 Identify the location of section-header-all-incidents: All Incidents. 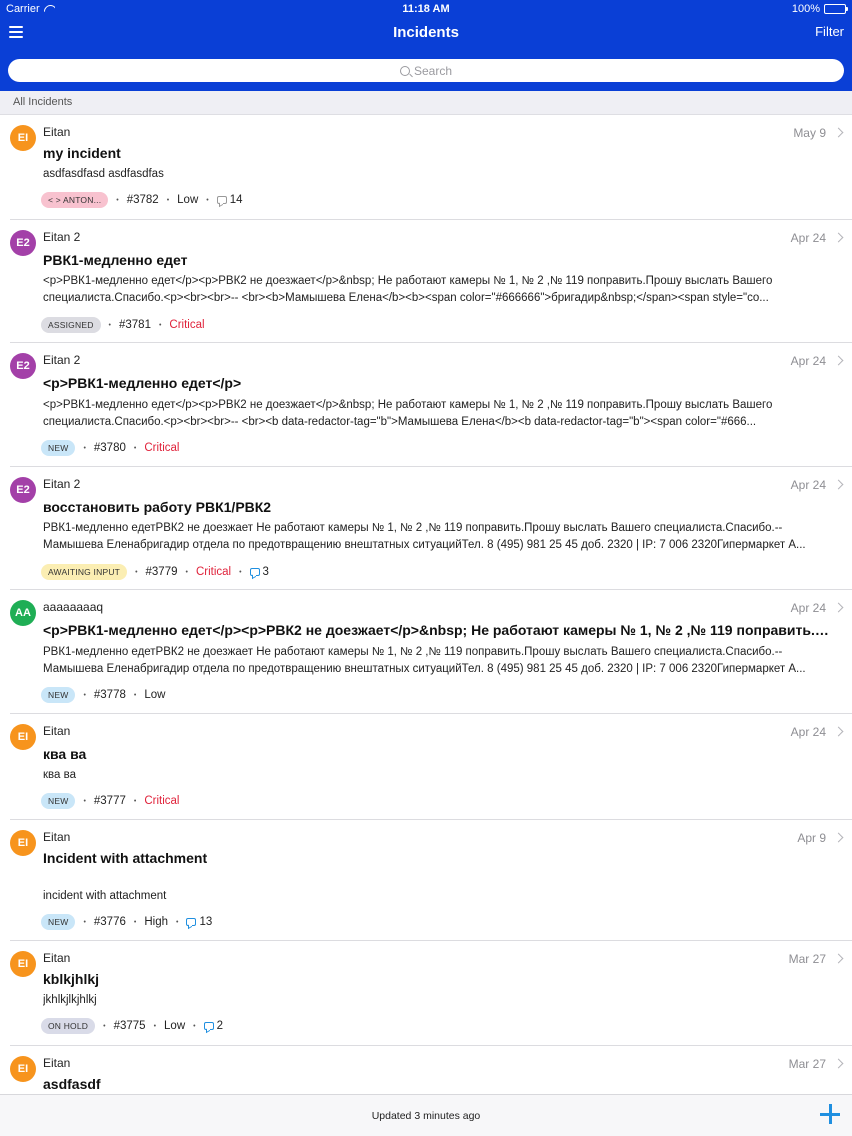
(426, 103).